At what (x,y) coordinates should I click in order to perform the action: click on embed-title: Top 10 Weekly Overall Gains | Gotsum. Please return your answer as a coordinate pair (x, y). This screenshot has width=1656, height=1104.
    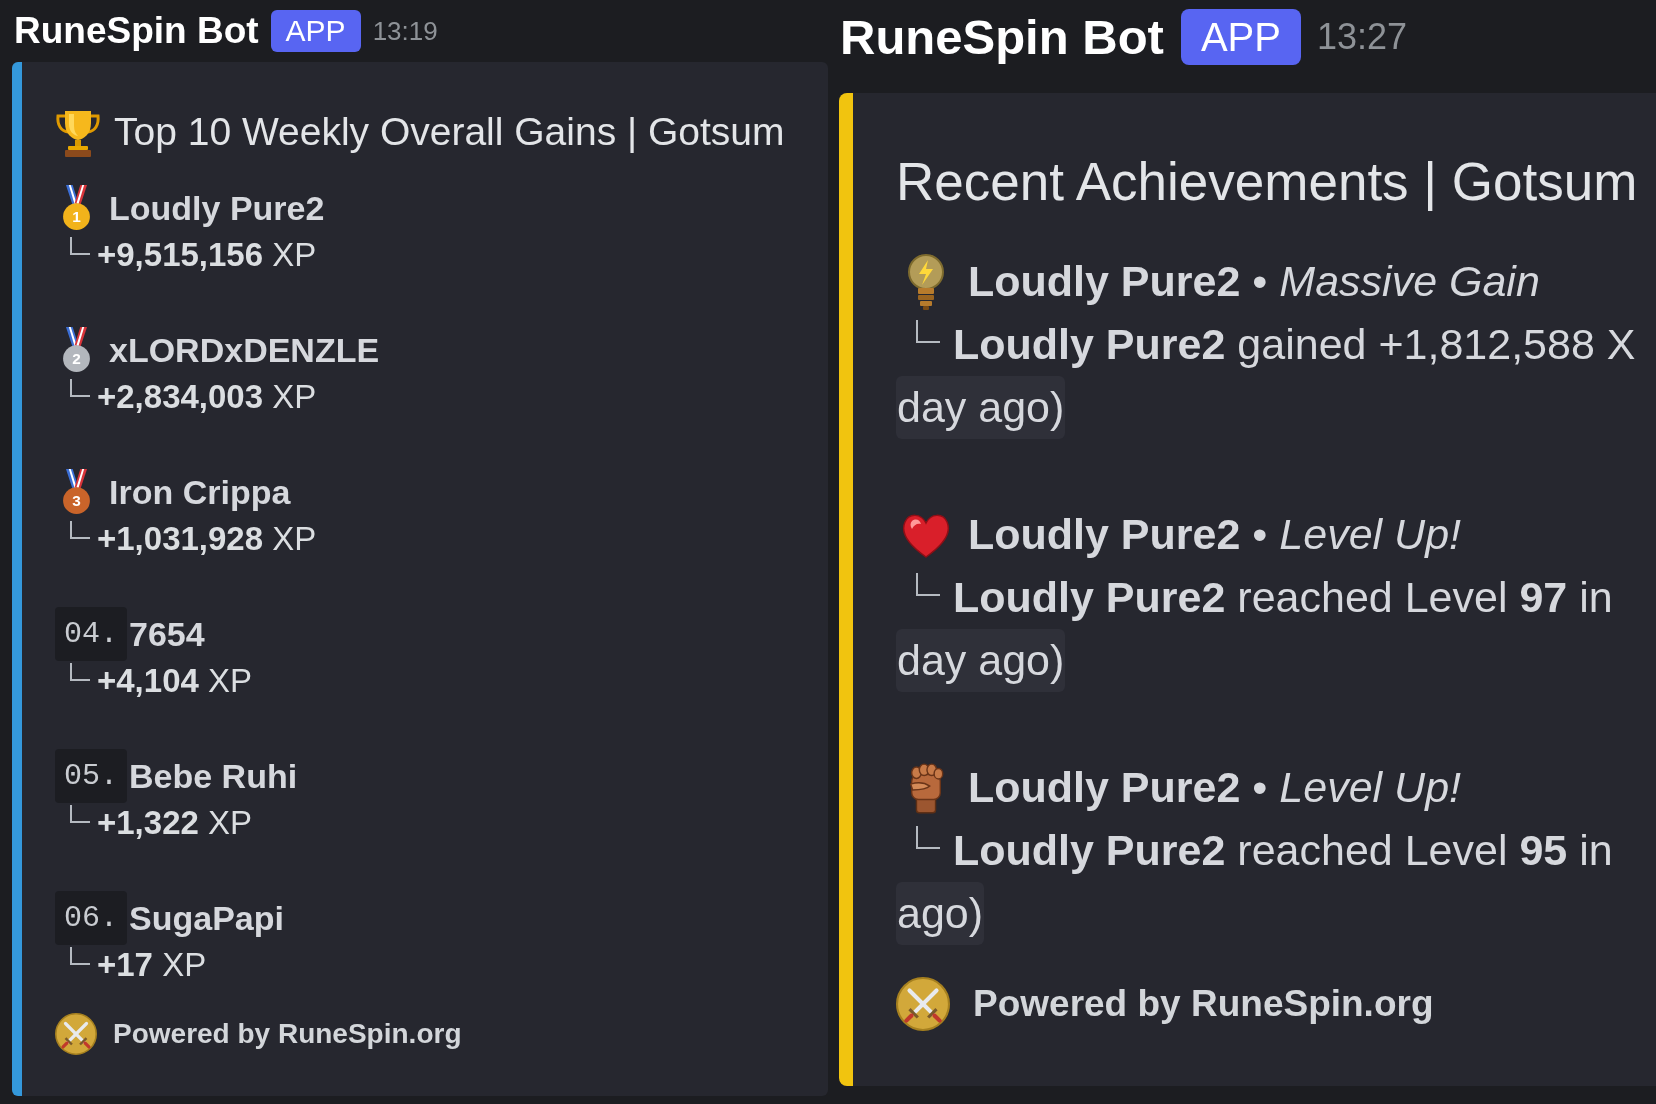
    Looking at the image, I should click on (449, 132).